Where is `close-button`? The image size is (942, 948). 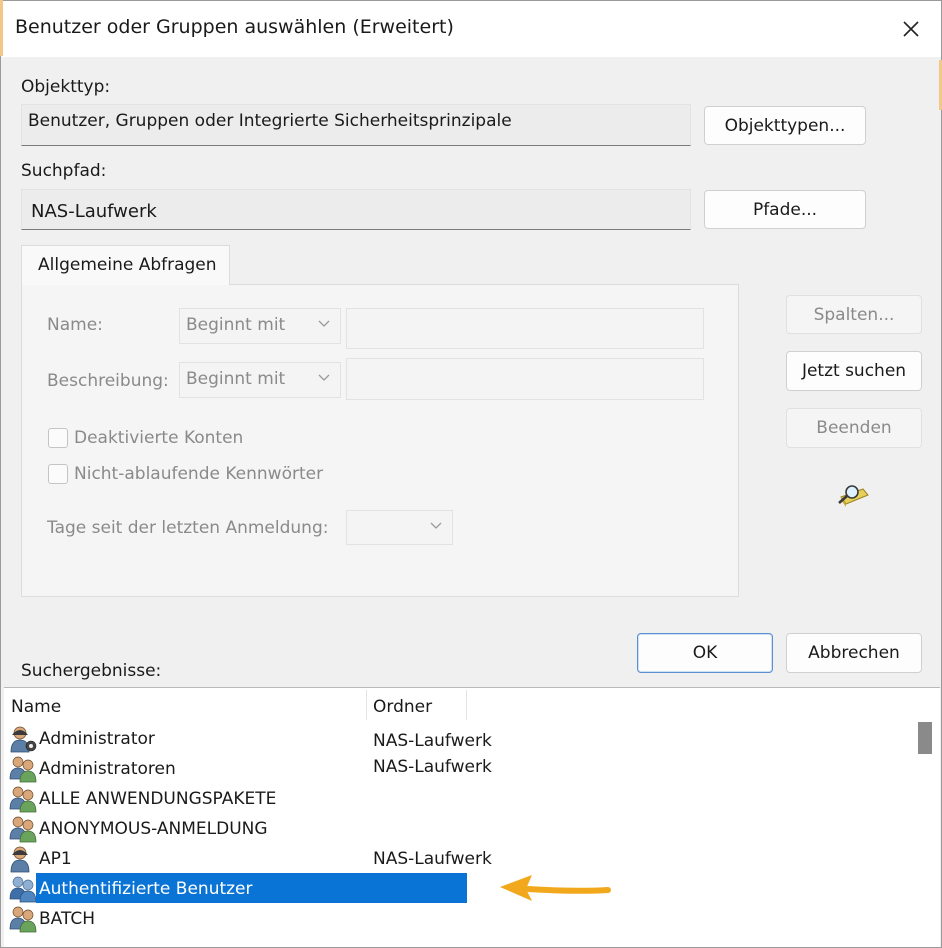
close-button is located at coordinates (911, 29).